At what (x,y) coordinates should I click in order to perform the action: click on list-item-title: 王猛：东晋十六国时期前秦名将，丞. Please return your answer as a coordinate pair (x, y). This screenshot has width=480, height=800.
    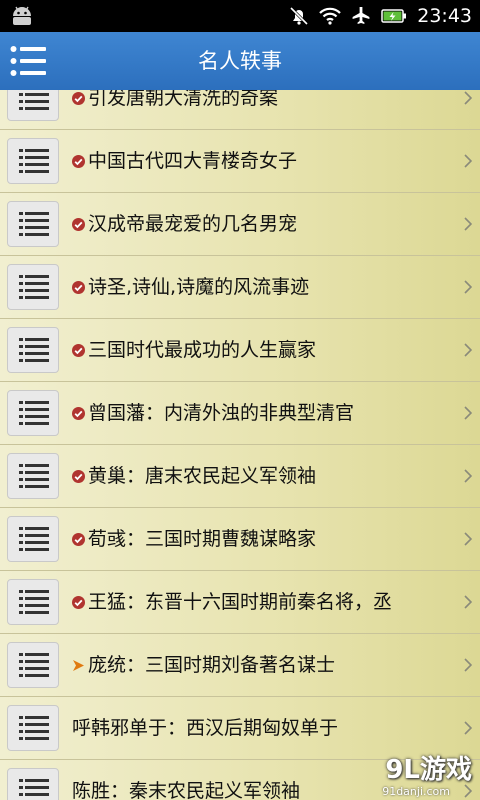
    Looking at the image, I should click on (240, 602).